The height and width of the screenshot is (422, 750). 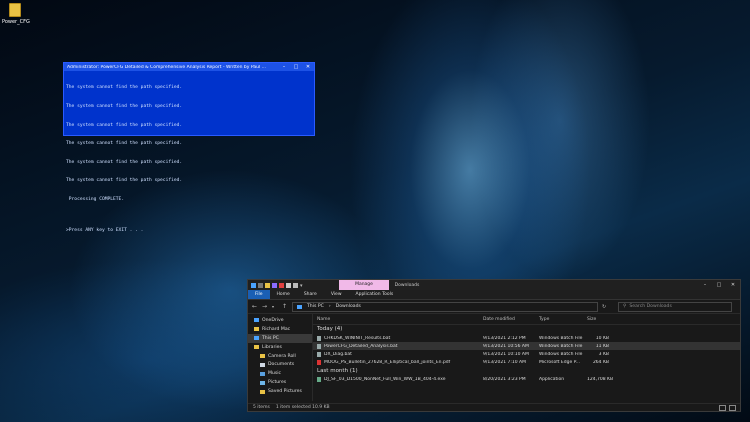 I want to click on tab-file: File, so click(x=259, y=294).